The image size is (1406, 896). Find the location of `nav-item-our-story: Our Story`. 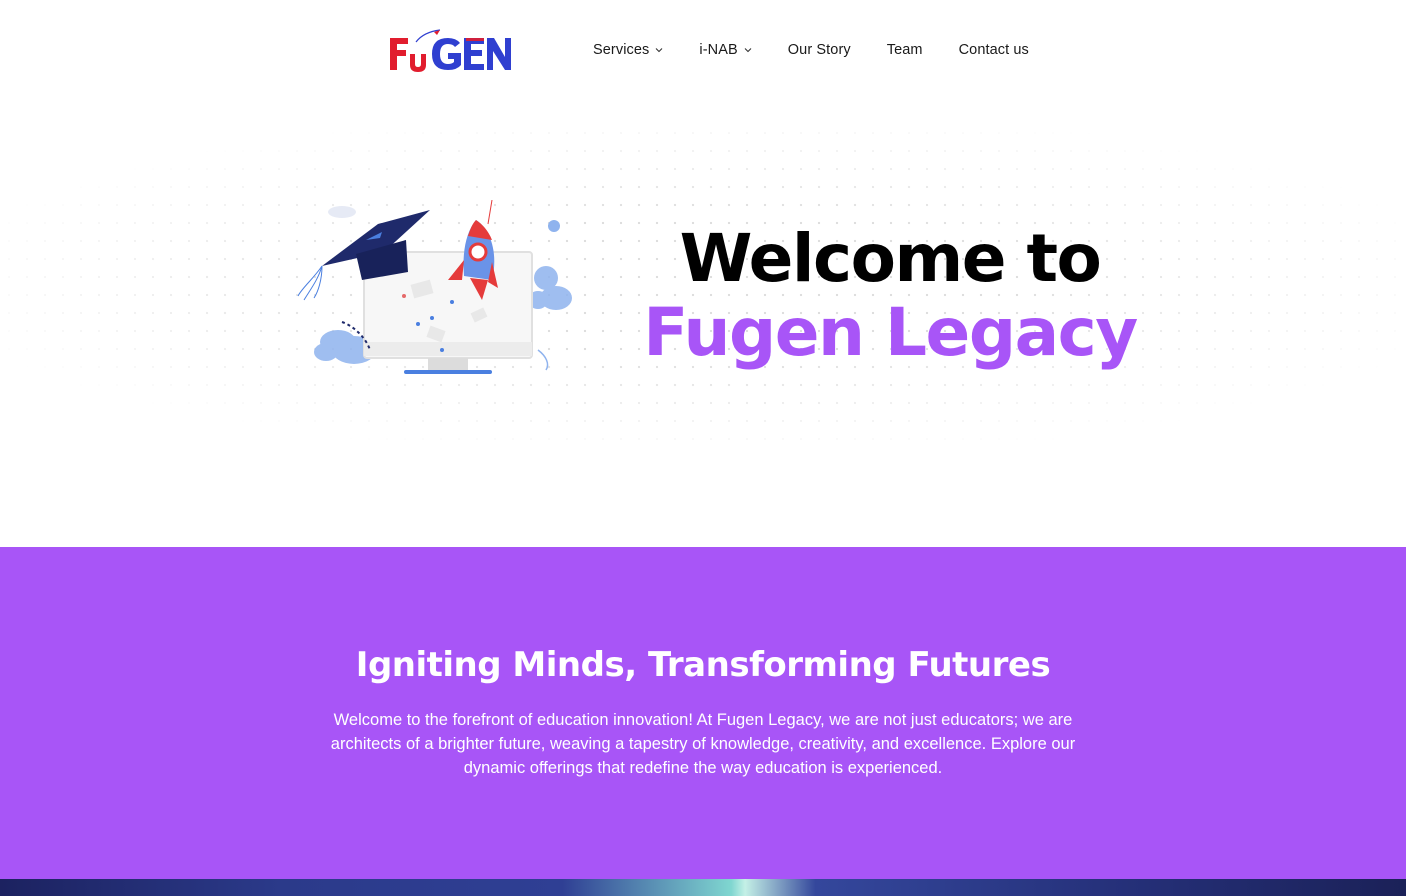

nav-item-our-story: Our Story is located at coordinates (819, 50).